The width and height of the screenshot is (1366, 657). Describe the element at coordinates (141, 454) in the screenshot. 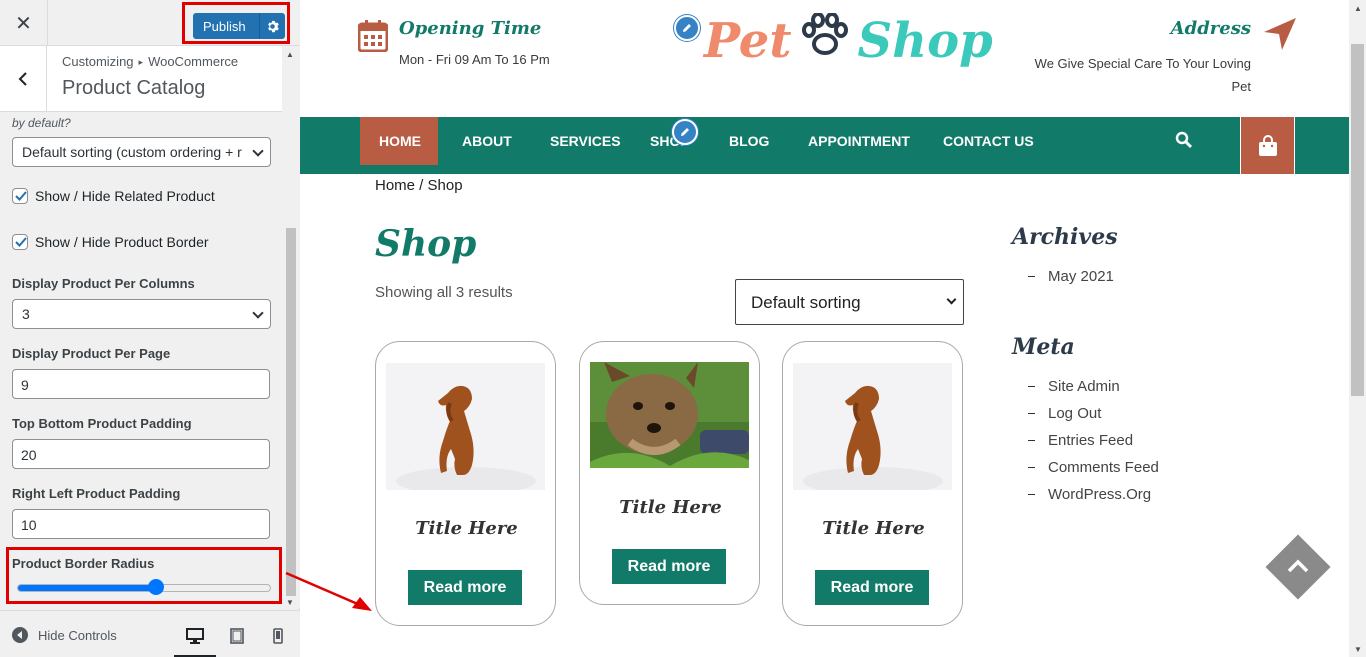

I see `tb-padding-input: 20` at that location.